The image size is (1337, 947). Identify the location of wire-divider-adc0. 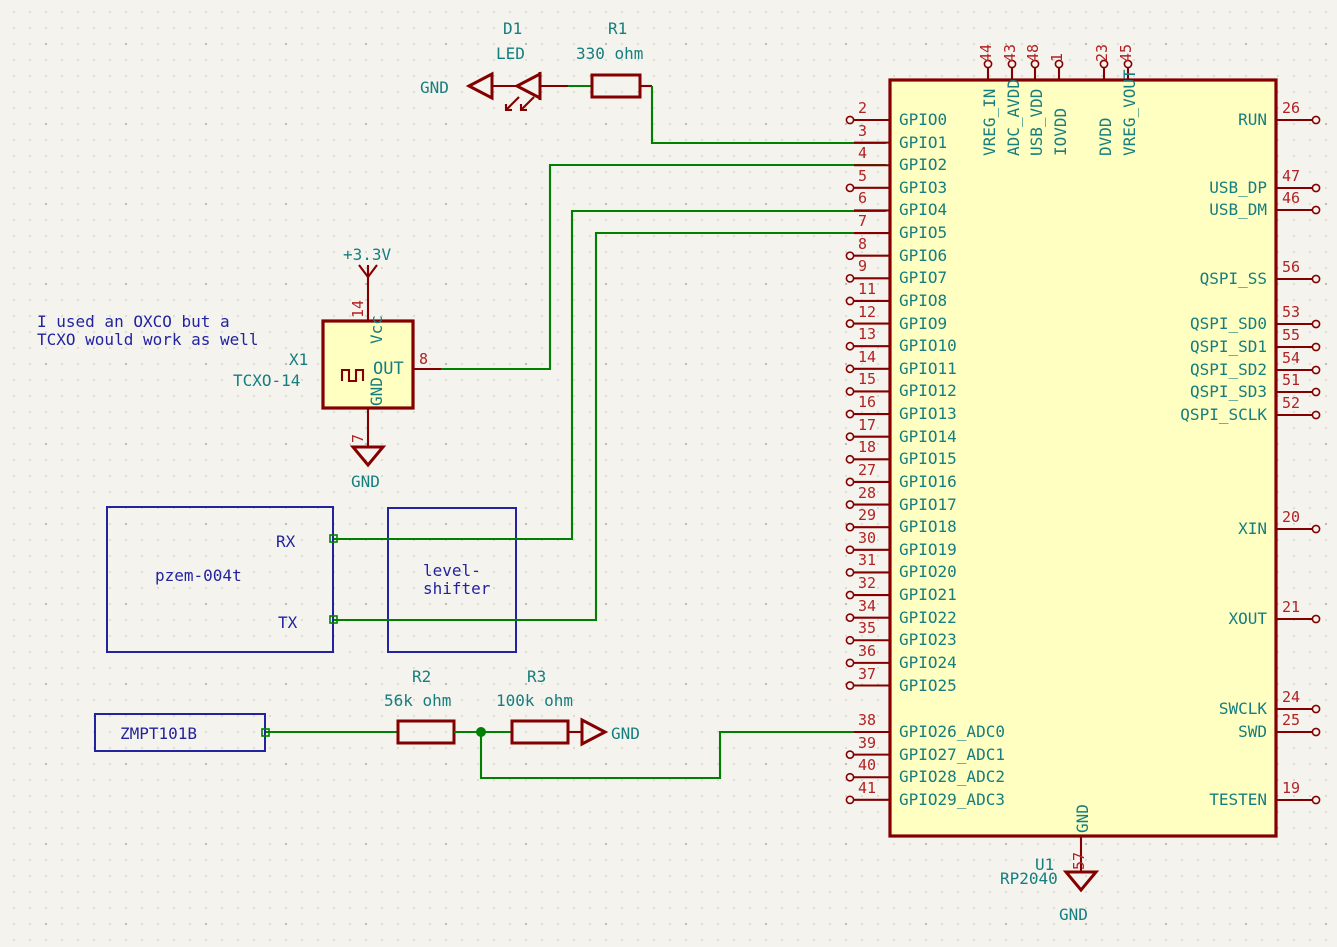
(682, 755).